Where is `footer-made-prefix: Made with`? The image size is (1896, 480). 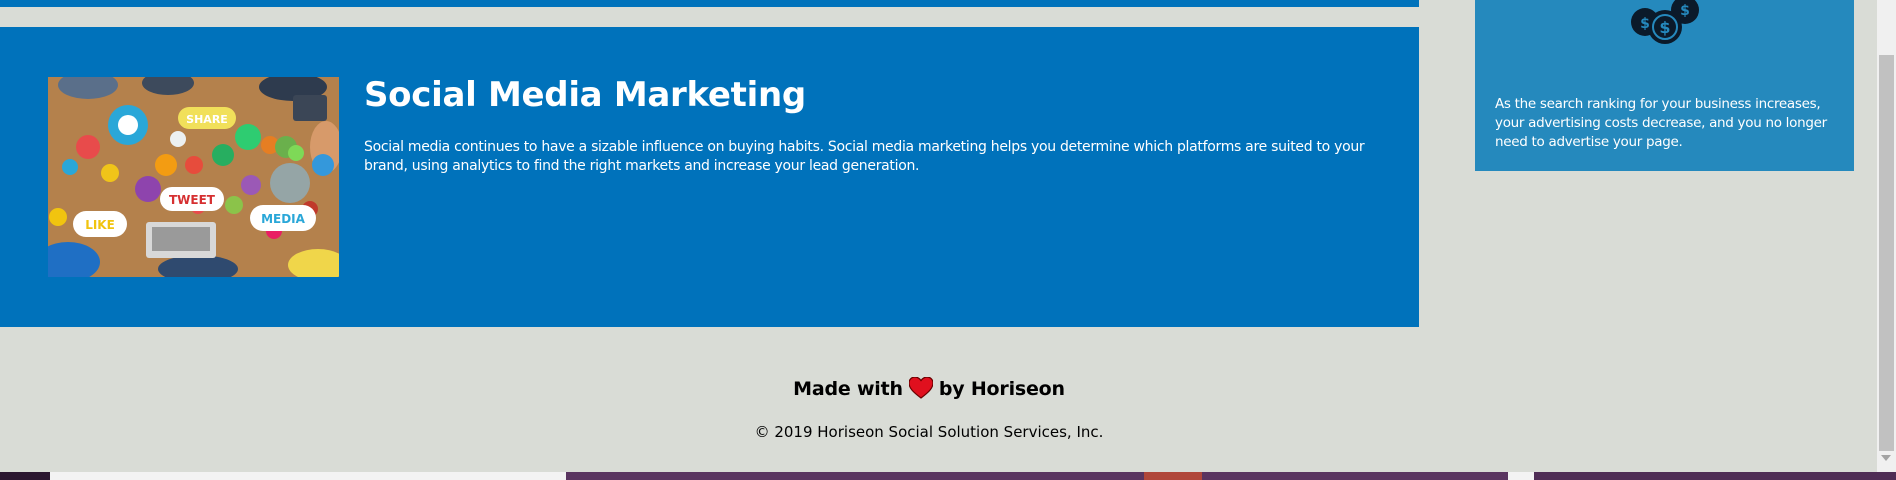 footer-made-prefix: Made with is located at coordinates (848, 389).